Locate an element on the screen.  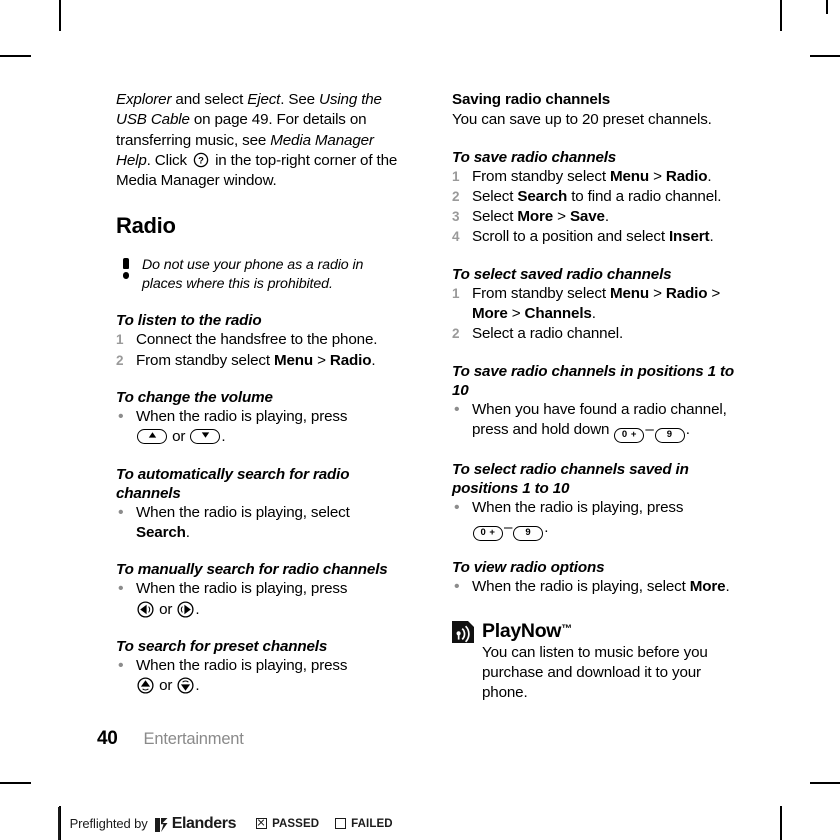
nav-left-key is located at coordinates (145, 609).